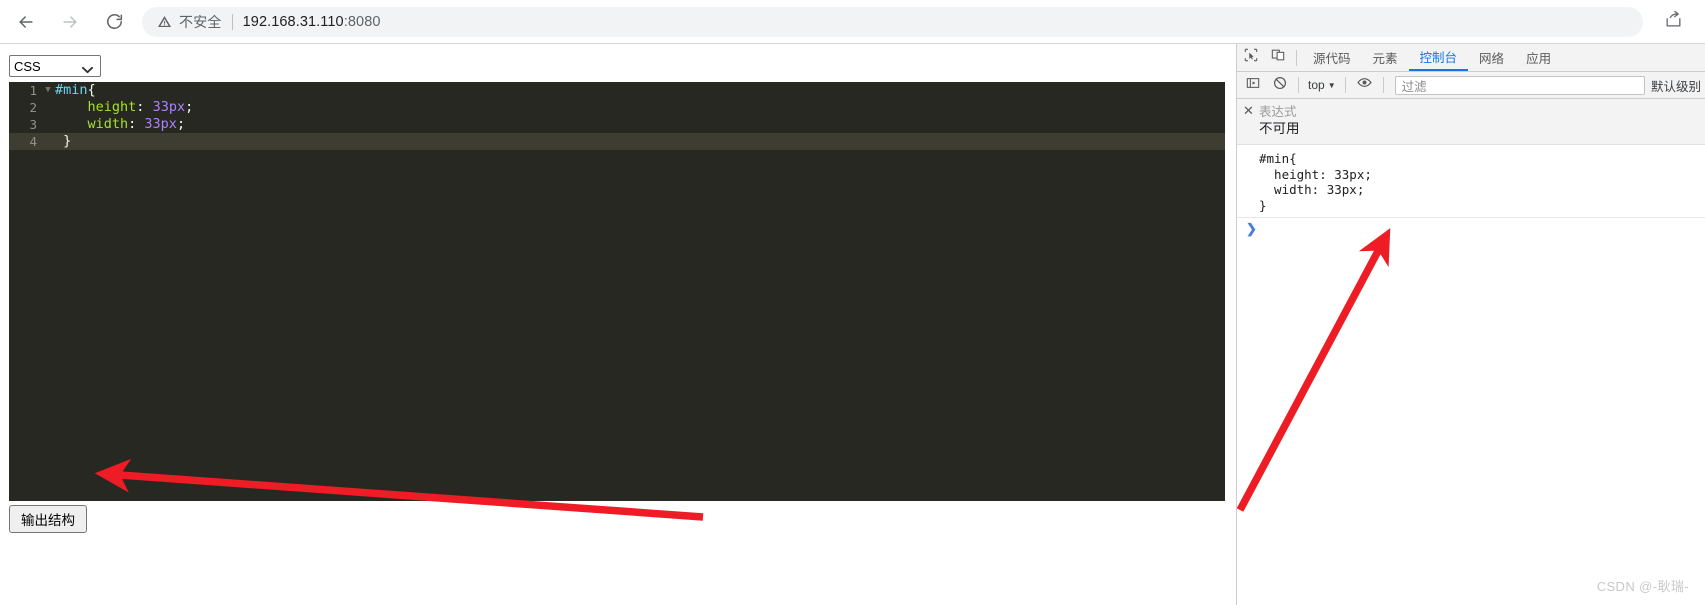 This screenshot has height=605, width=1705. I want to click on tab-network: 网络, so click(1491, 57).